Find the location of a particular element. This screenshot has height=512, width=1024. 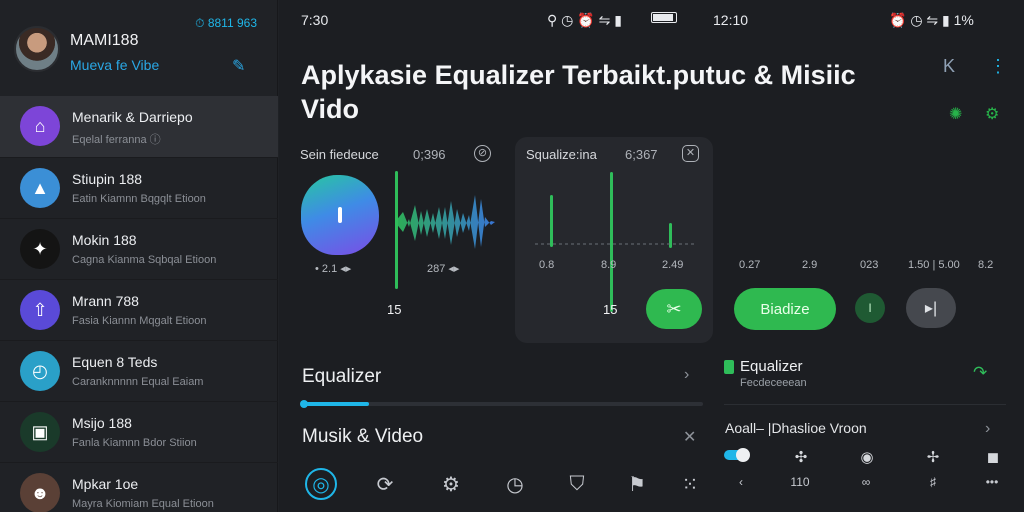

nav-bookmark-icon: ⛉ is located at coordinates (577, 484).